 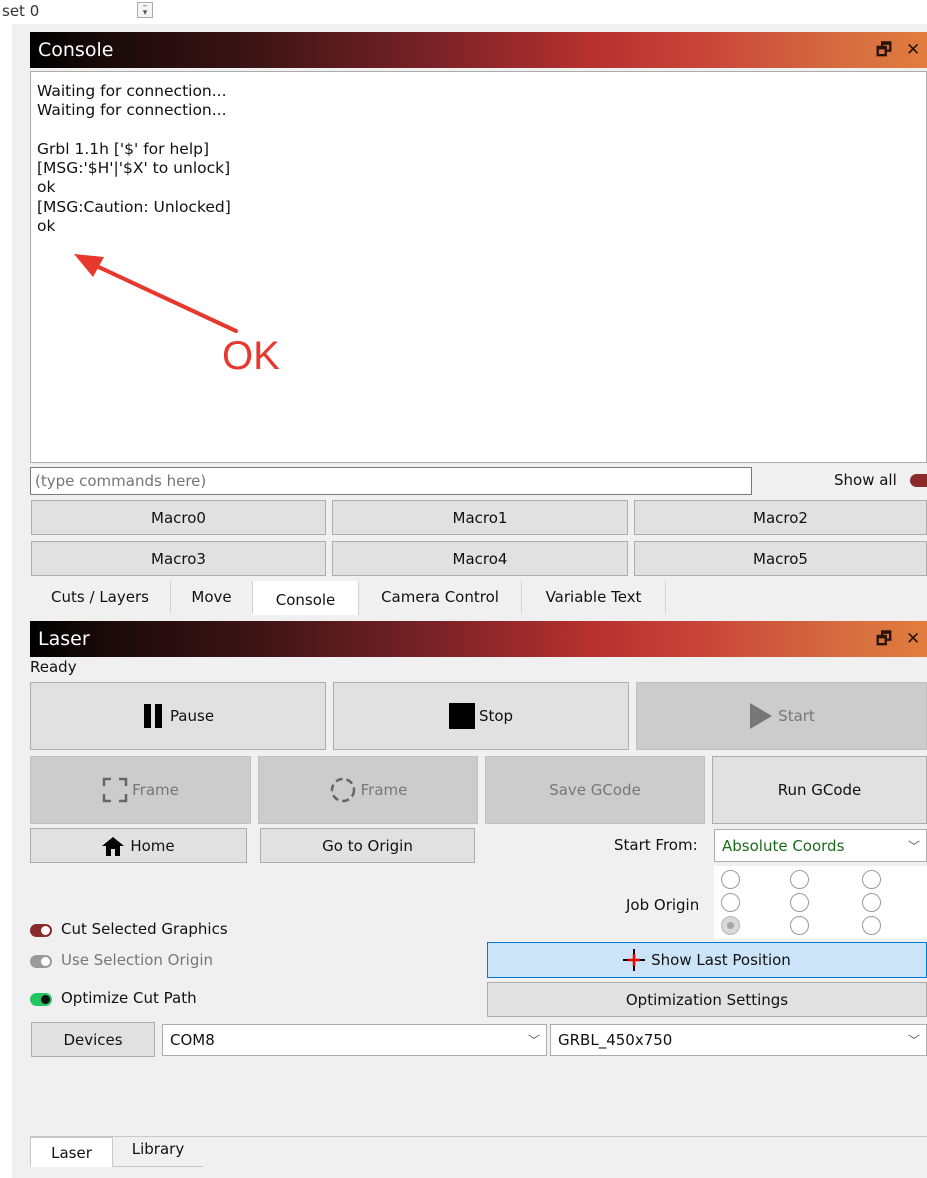 What do you see at coordinates (21, 11) in the screenshot?
I see `offset-label: set 0` at bounding box center [21, 11].